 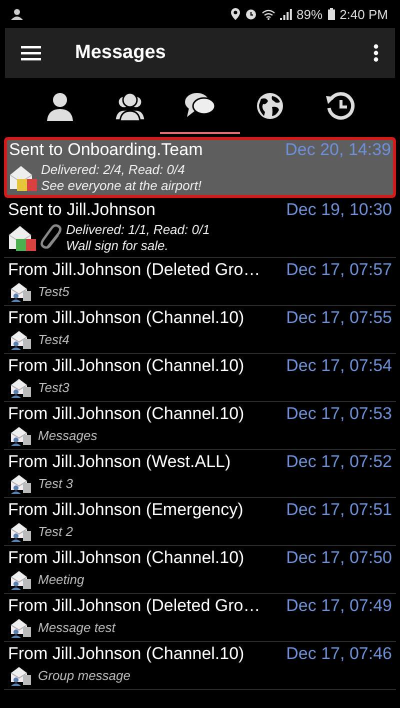 I want to click on more-options-icon, so click(x=376, y=53).